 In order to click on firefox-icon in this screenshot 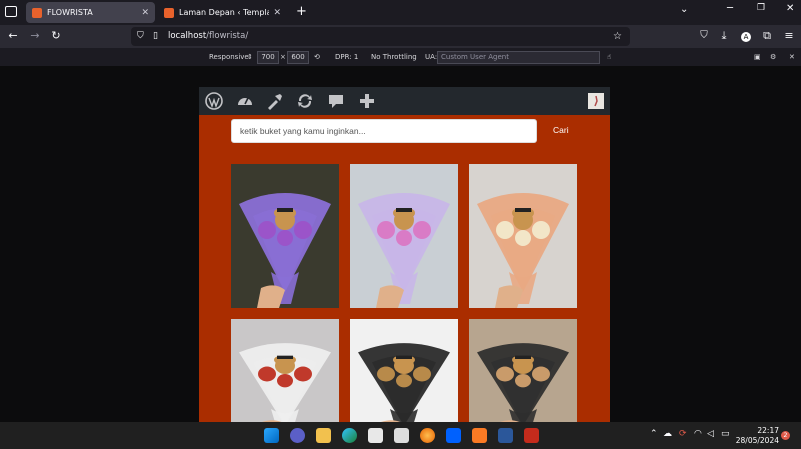, I will do `click(427, 435)`.